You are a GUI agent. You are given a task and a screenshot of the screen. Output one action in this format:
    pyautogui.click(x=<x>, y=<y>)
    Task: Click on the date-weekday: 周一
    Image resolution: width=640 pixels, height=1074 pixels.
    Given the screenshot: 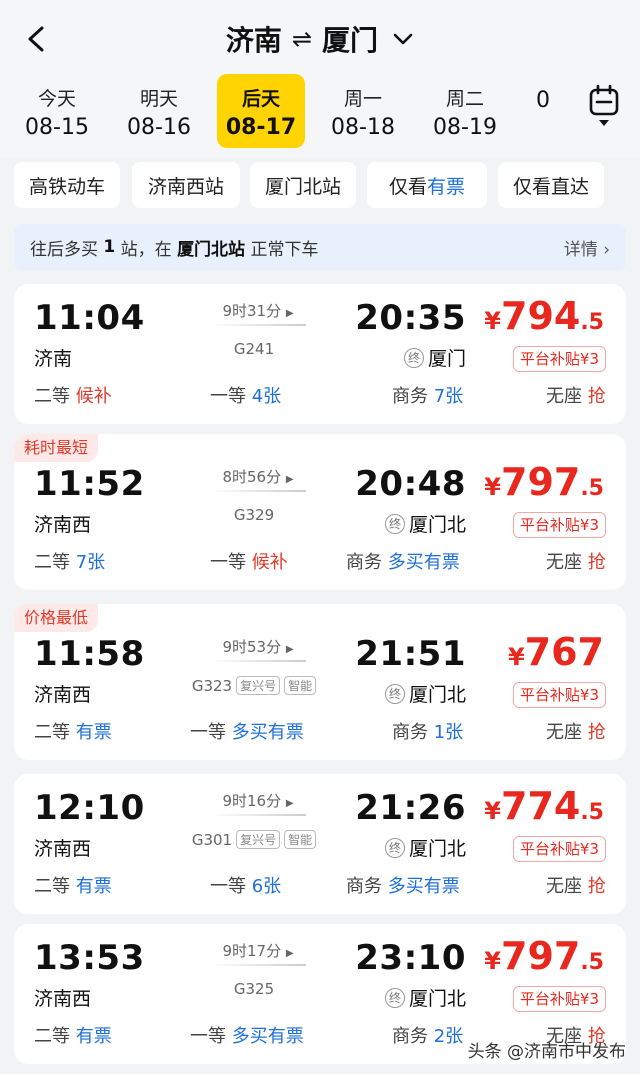 What is the action you would take?
    pyautogui.click(x=362, y=99)
    